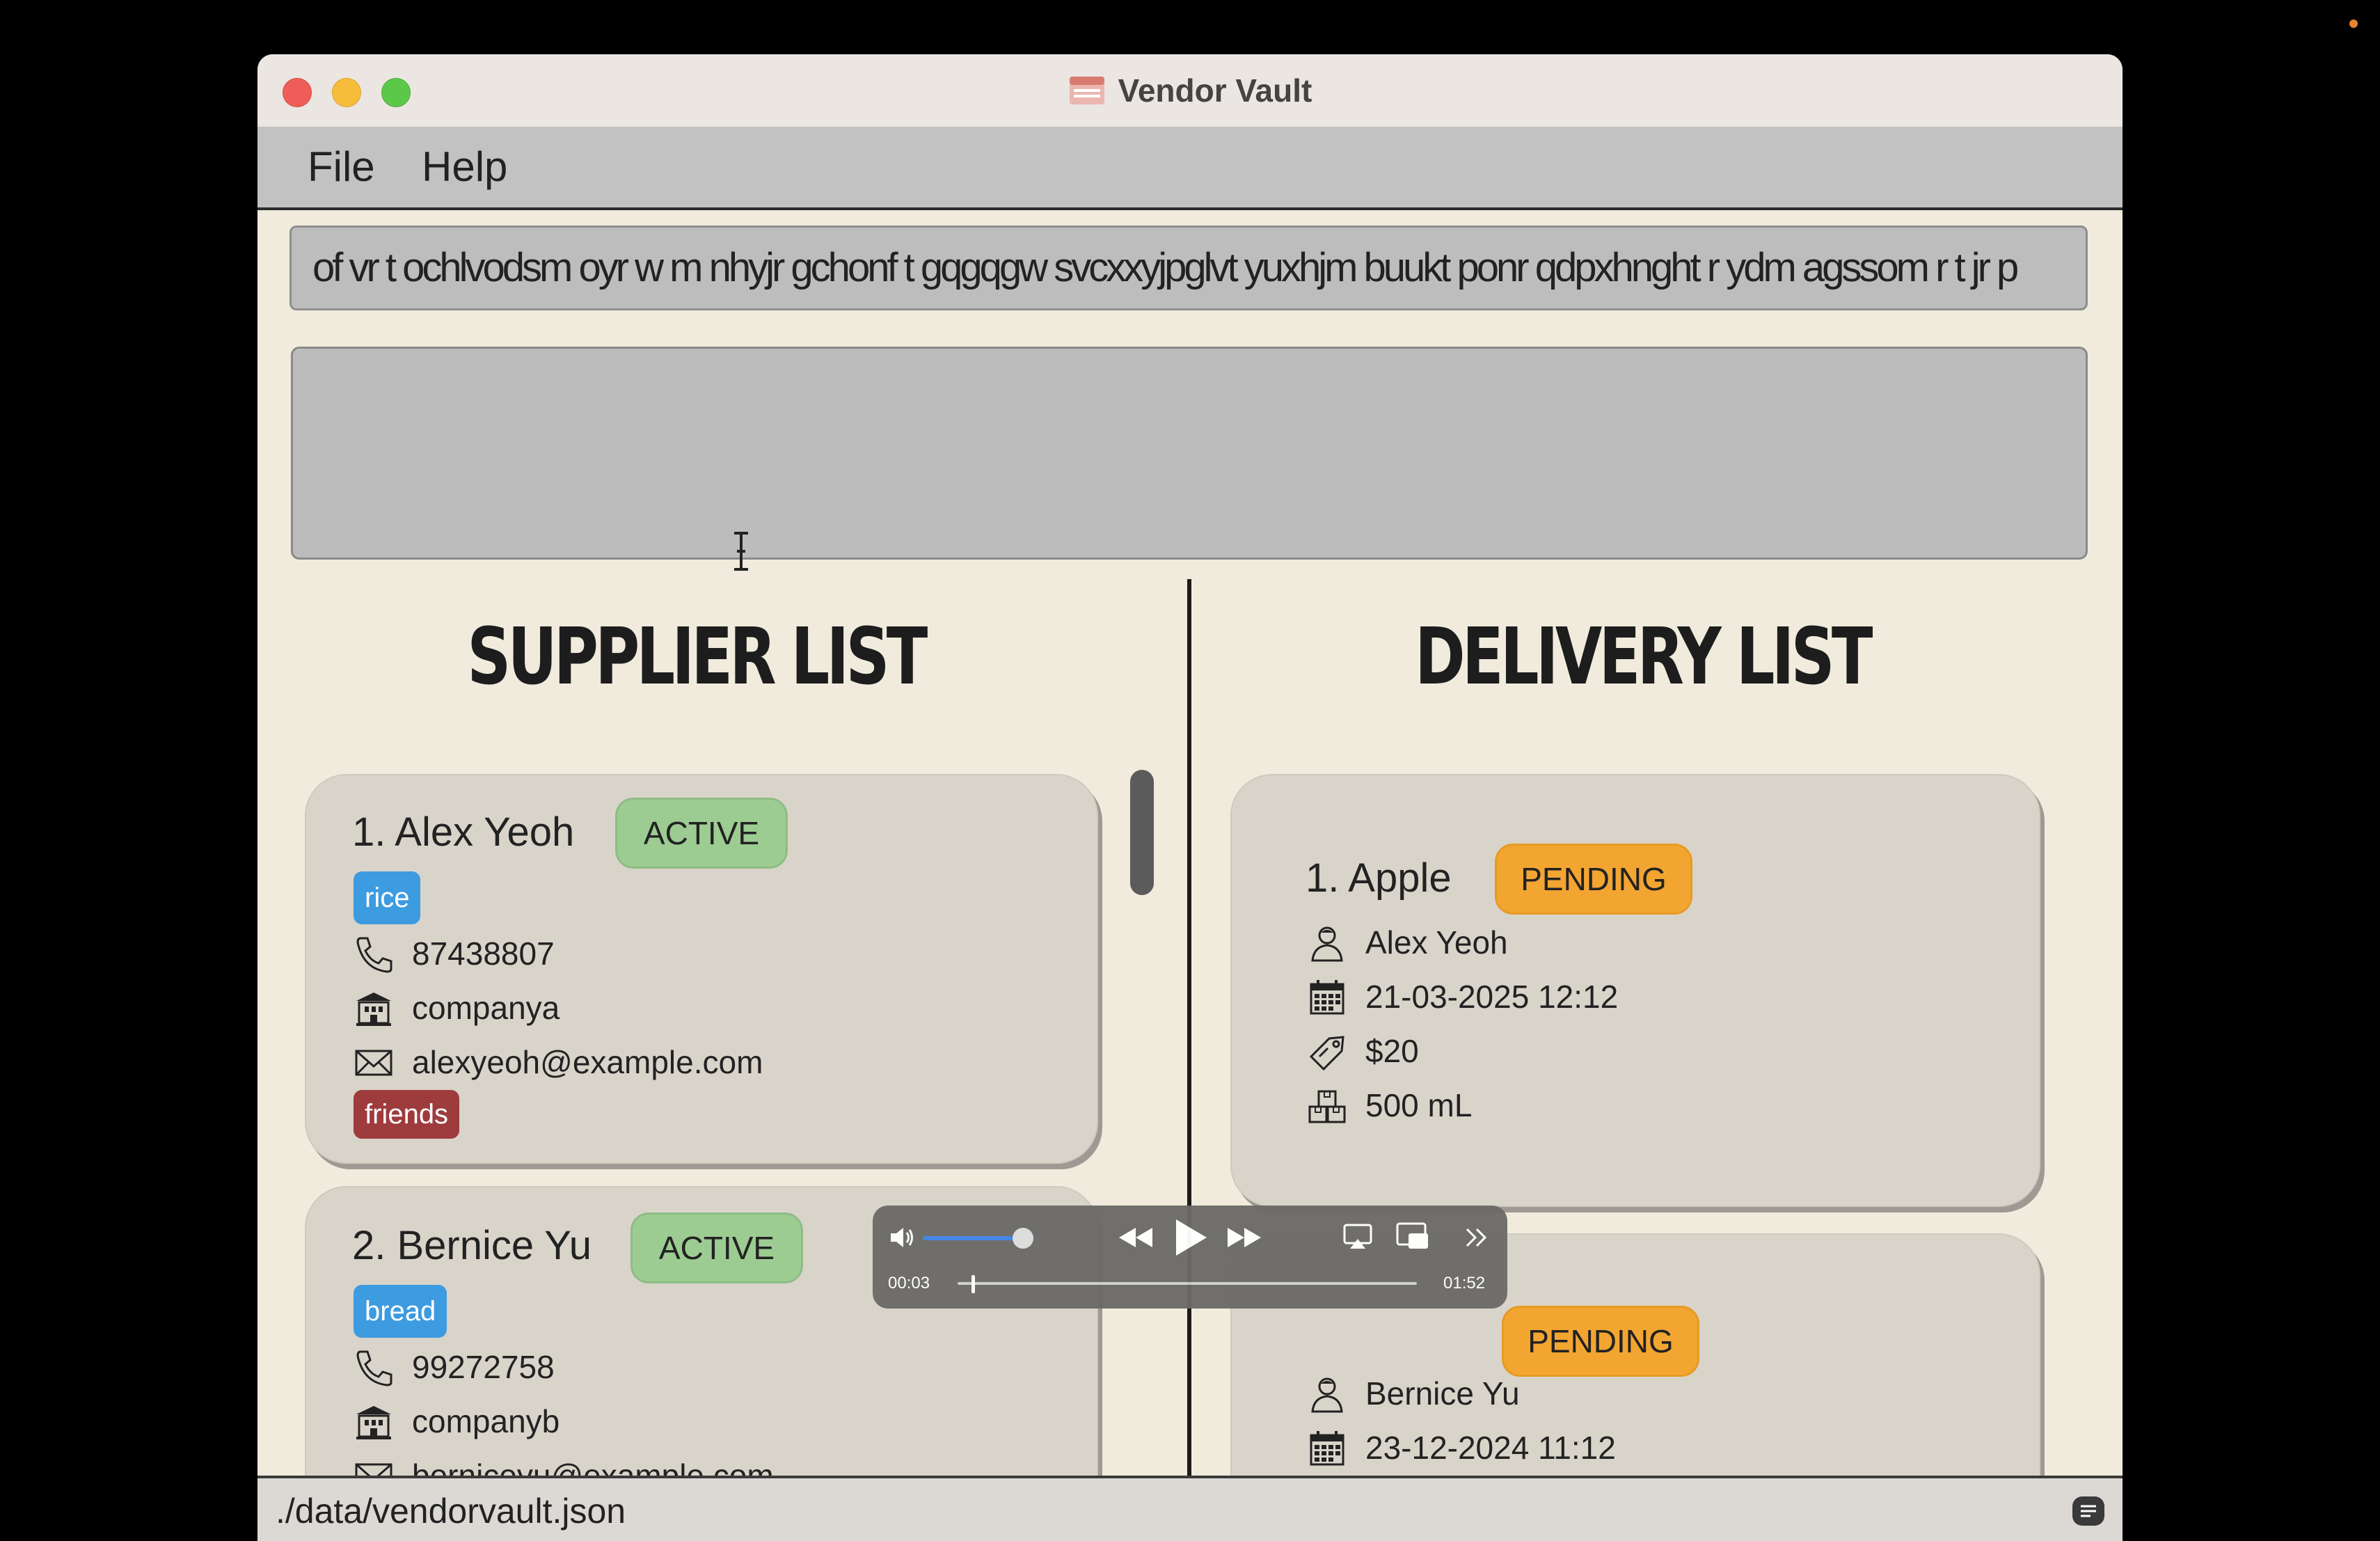 Image resolution: width=2380 pixels, height=1541 pixels. I want to click on supplier-text: Bernice Yu, so click(1442, 1393).